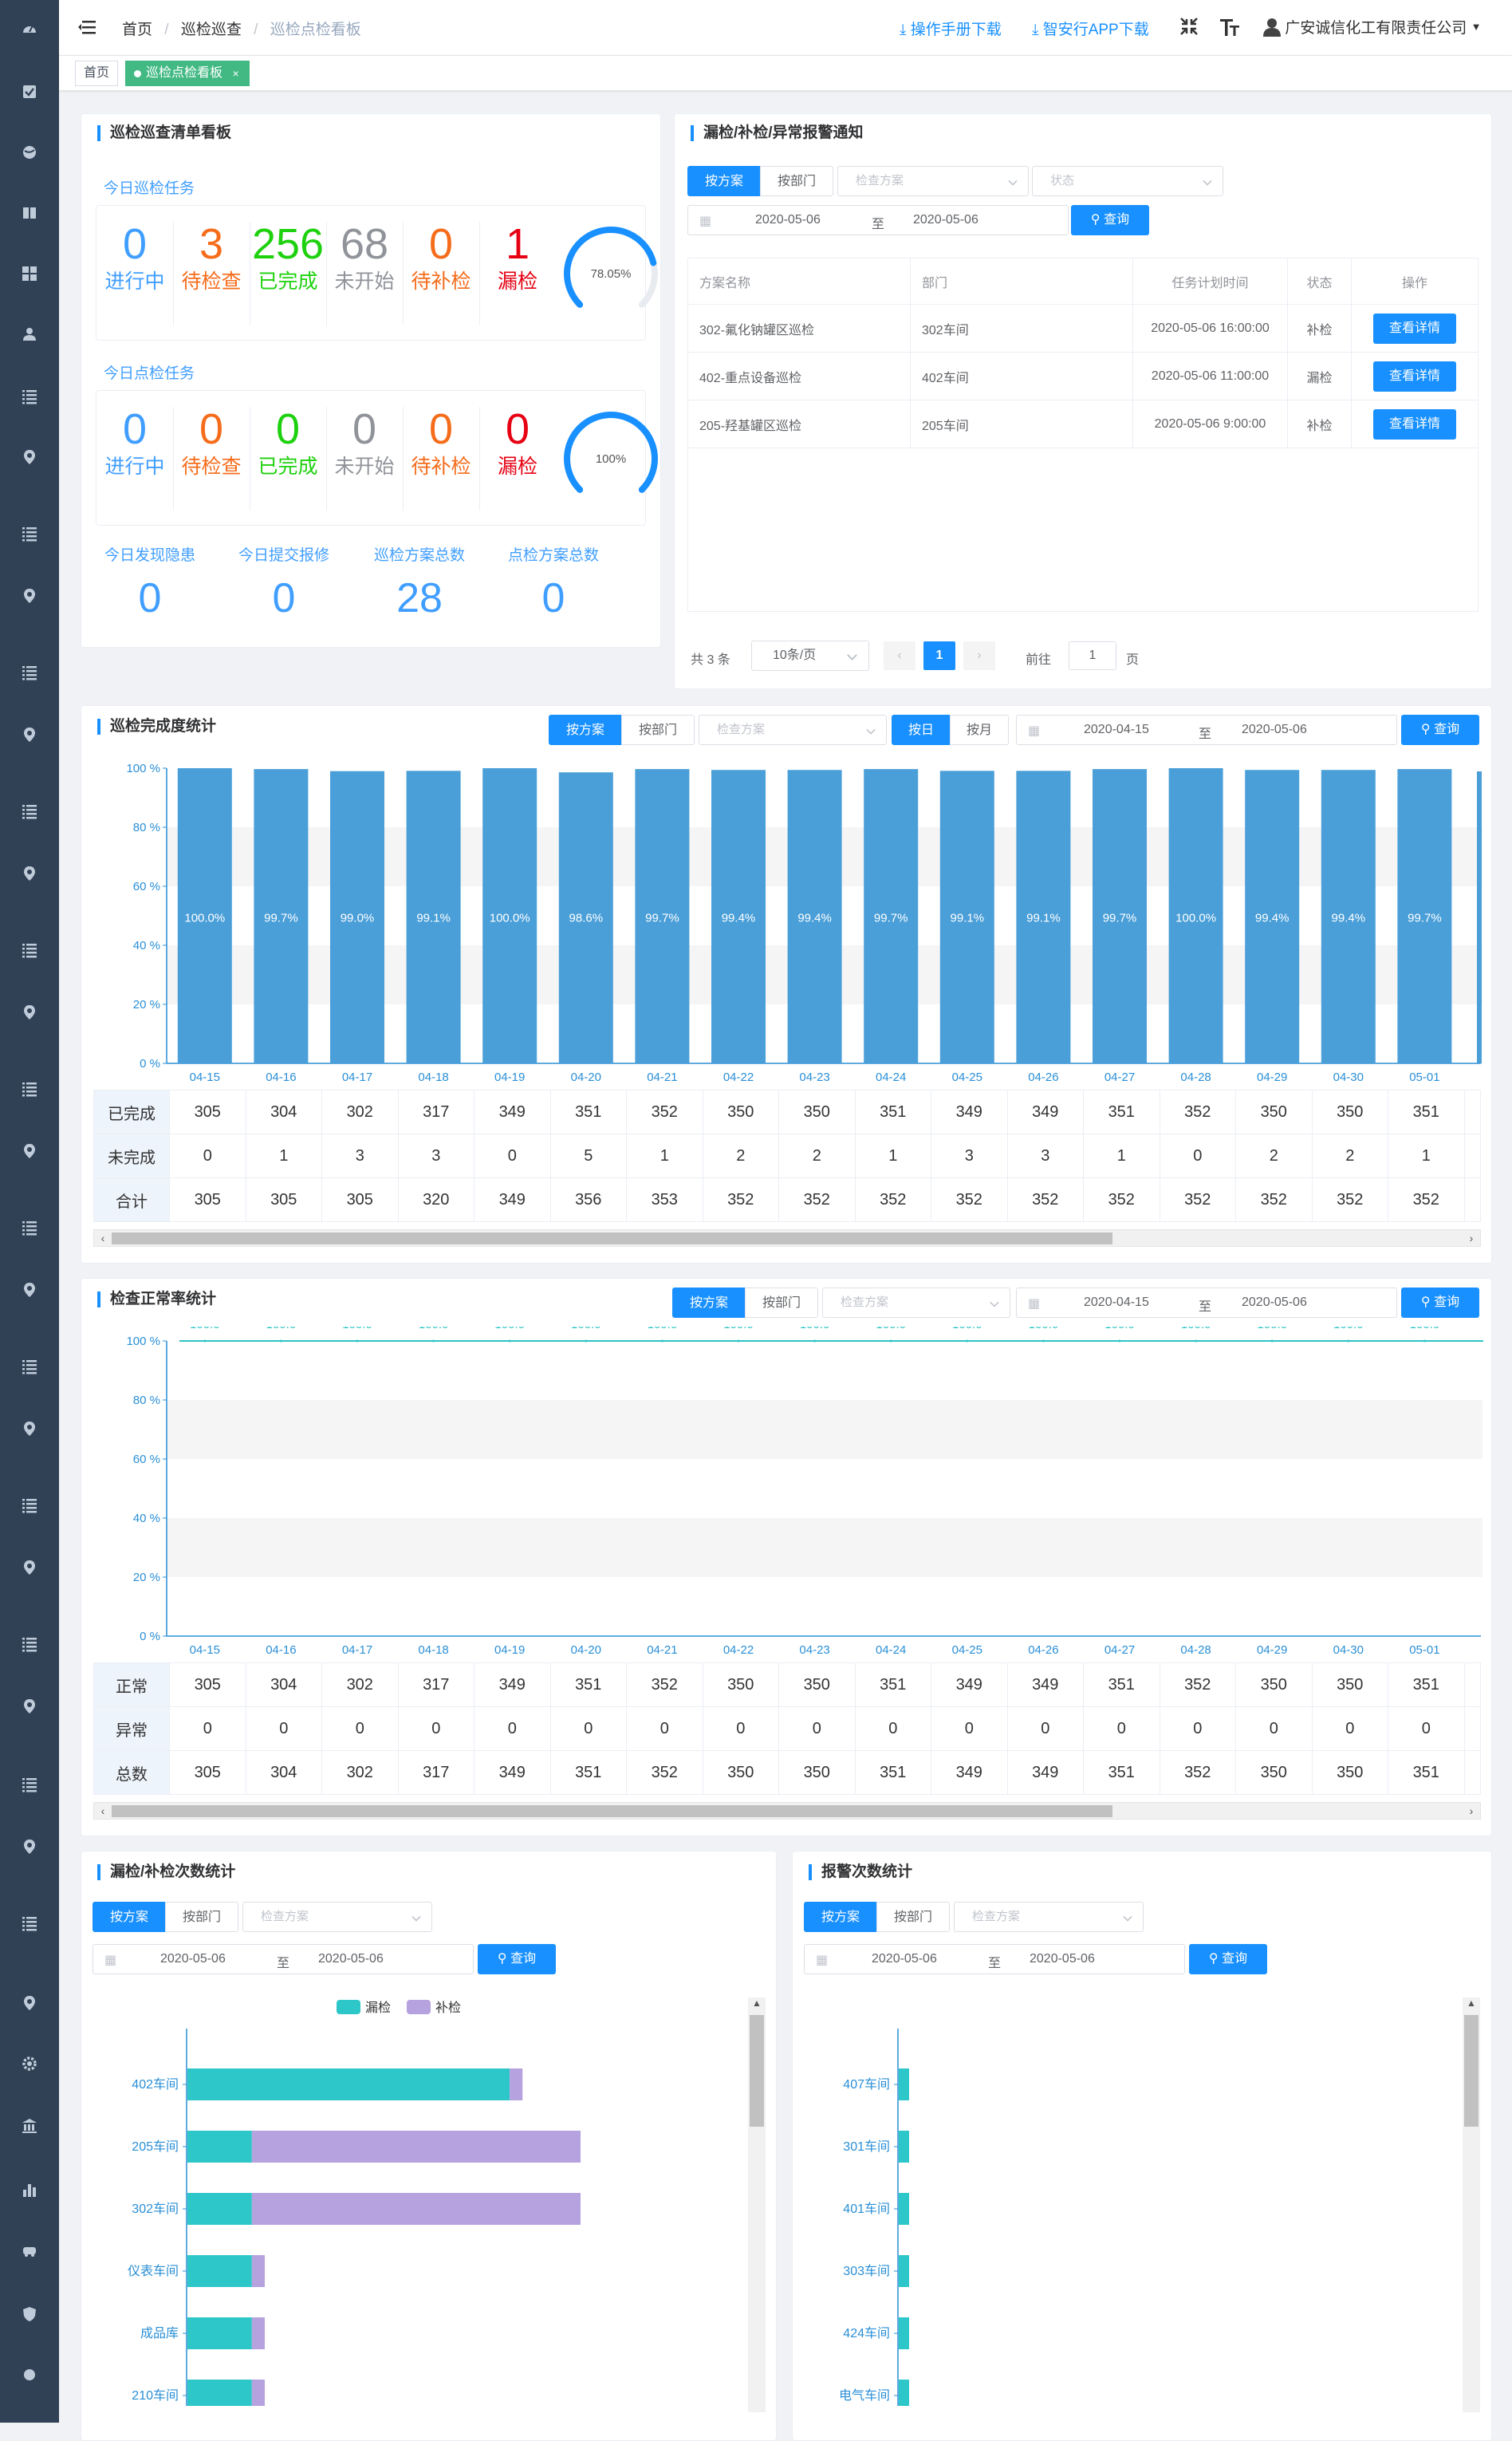 The height and width of the screenshot is (2441, 1512). What do you see at coordinates (30, 2126) in the screenshot?
I see `bank-icon` at bounding box center [30, 2126].